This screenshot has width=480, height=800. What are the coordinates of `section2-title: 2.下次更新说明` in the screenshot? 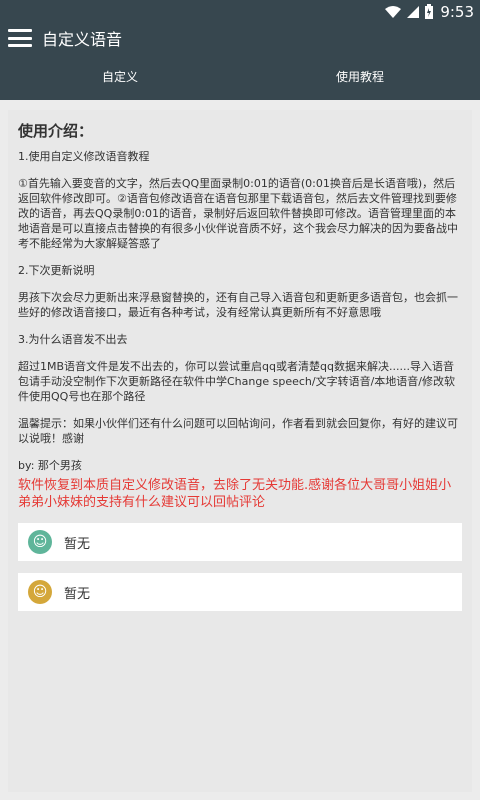 It's located at (56, 270).